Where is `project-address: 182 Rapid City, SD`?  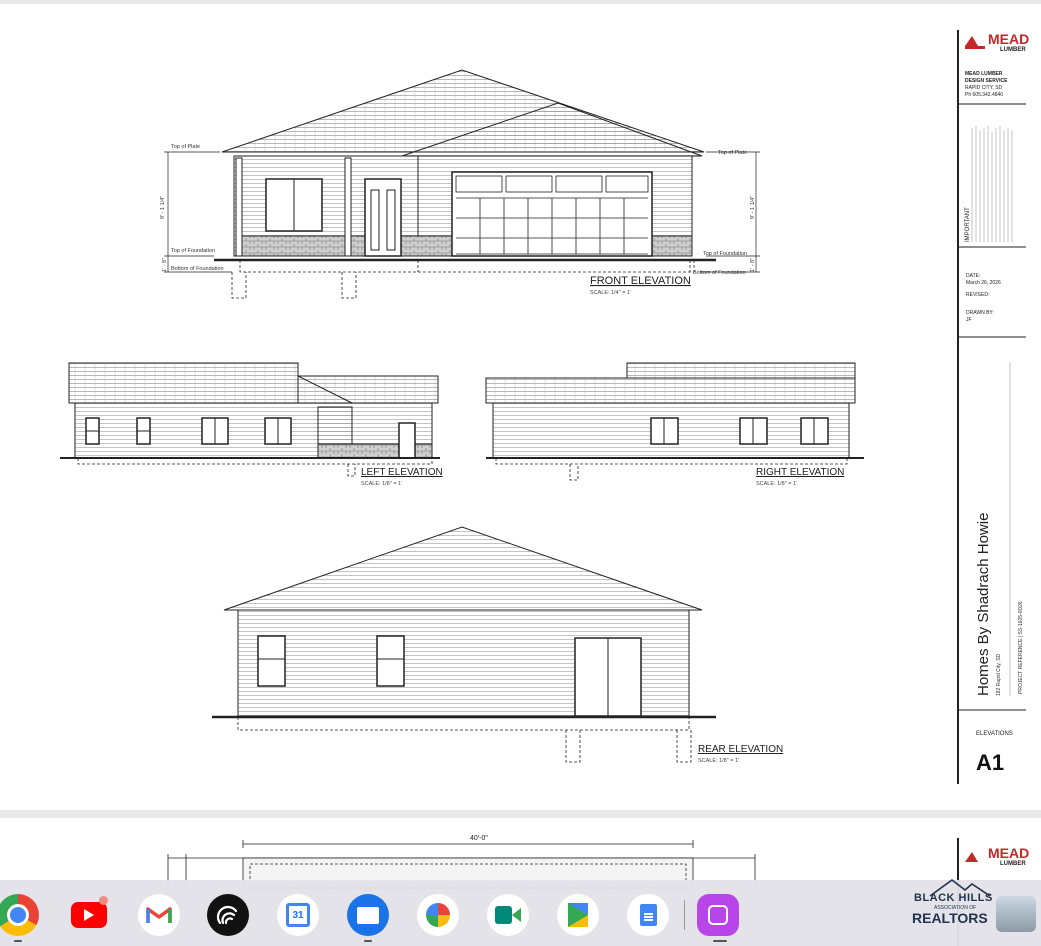
project-address: 182 Rapid City, SD is located at coordinates (999, 674).